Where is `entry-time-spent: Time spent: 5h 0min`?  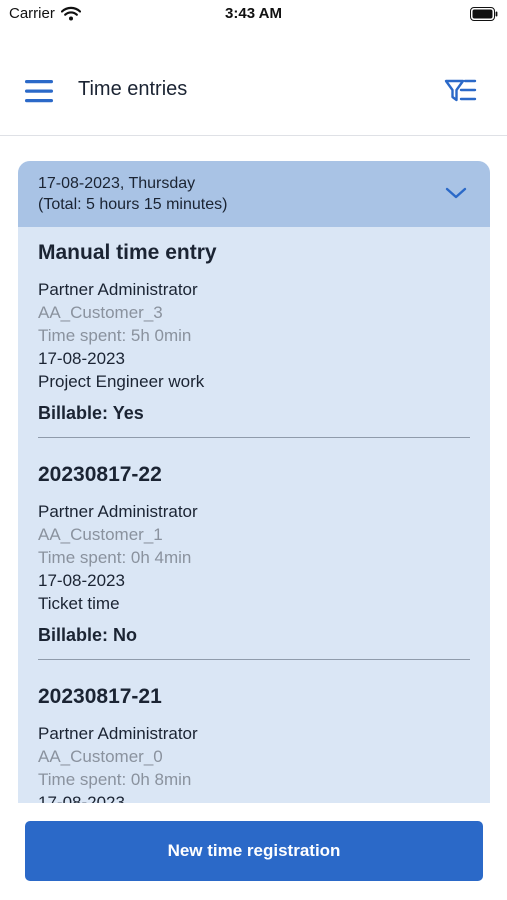 entry-time-spent: Time spent: 5h 0min is located at coordinates (115, 335).